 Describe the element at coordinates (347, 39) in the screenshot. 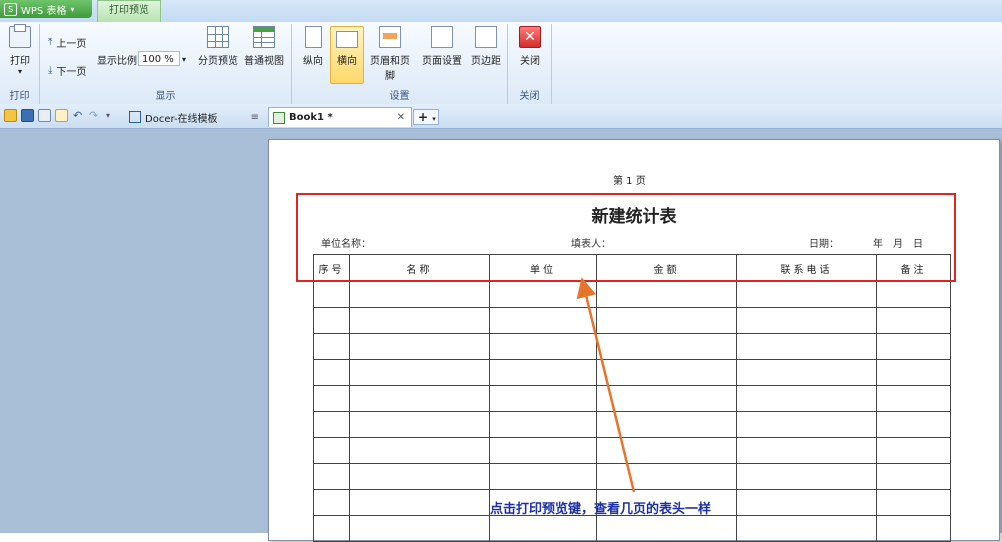

I see `landscape-page-icon` at that location.